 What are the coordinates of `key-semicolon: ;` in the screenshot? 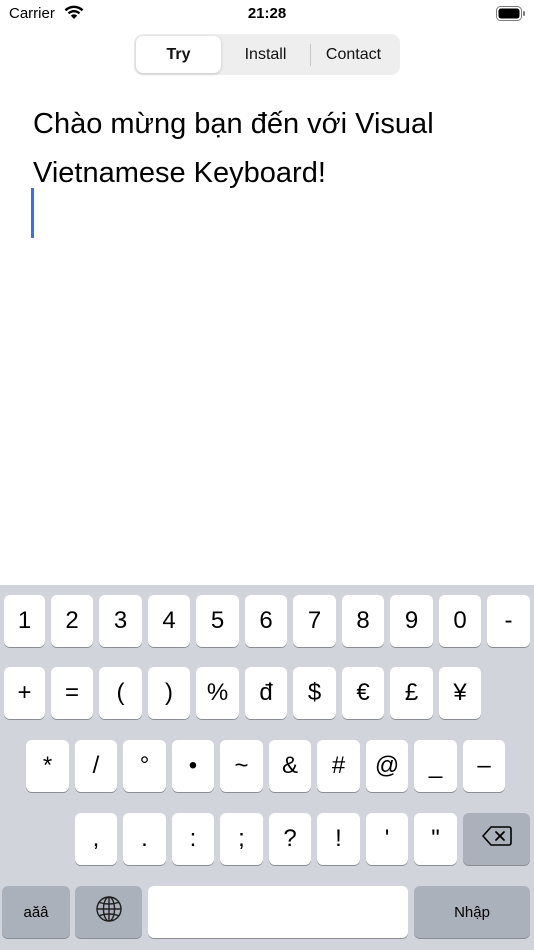 It's located at (241, 839).